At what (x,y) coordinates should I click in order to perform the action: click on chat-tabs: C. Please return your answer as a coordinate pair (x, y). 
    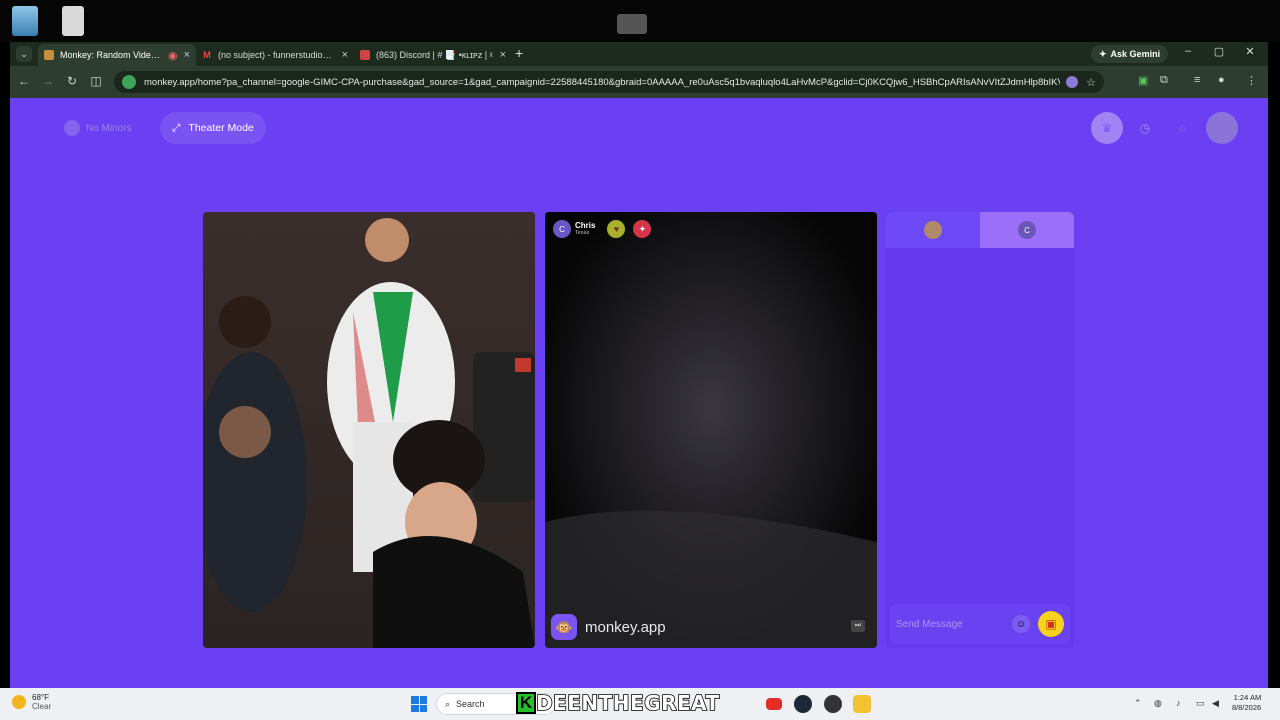
    Looking at the image, I should click on (980, 230).